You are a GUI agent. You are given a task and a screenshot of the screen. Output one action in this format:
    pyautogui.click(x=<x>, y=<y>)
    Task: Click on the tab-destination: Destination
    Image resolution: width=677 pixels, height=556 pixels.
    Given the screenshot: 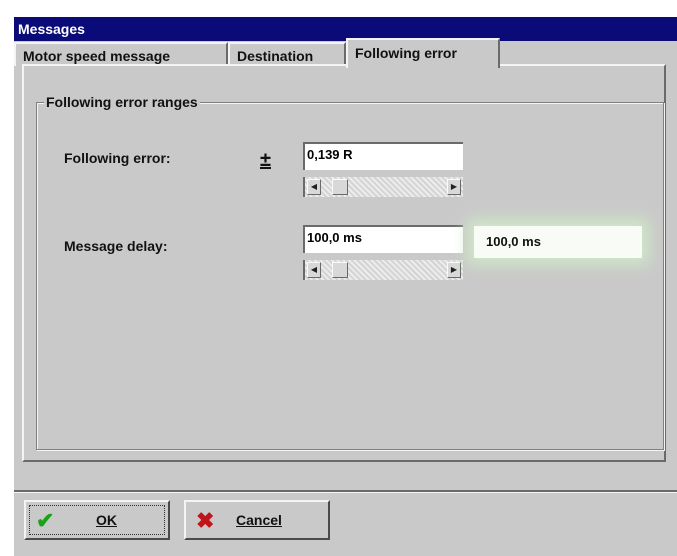 What is the action you would take?
    pyautogui.click(x=287, y=54)
    